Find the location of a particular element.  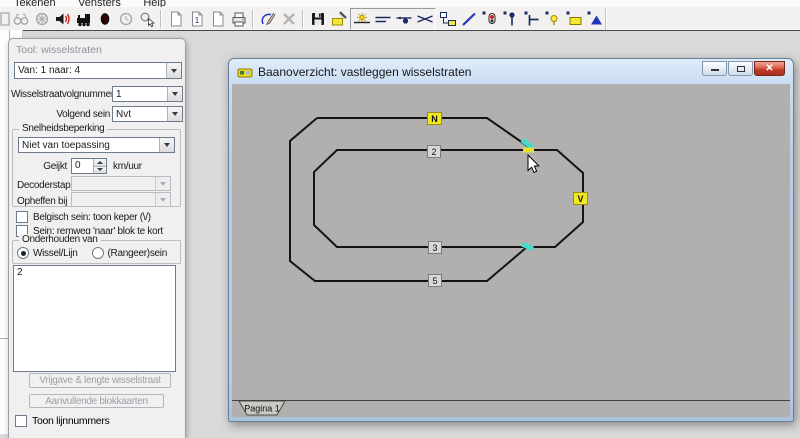

radio-label: Wissel/Lijn is located at coordinates (55, 253).